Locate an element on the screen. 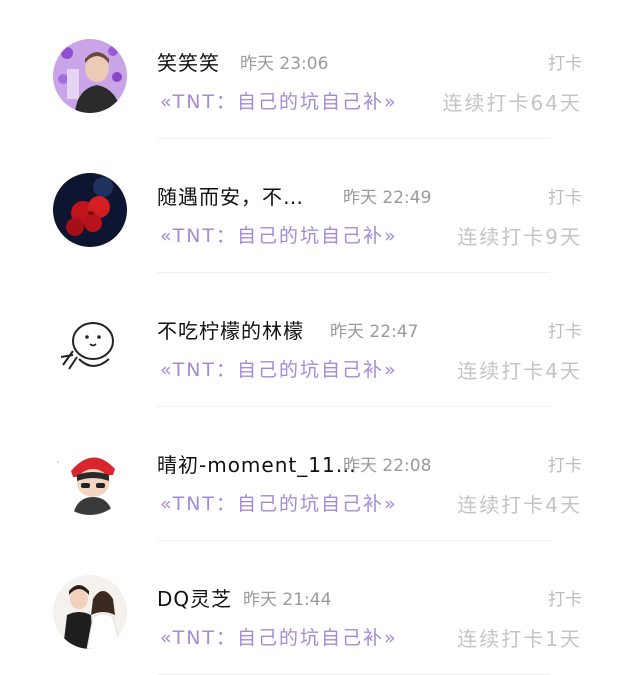 This screenshot has width=640, height=675. avatar-anime-boy-red-cap: · is located at coordinates (90, 478).